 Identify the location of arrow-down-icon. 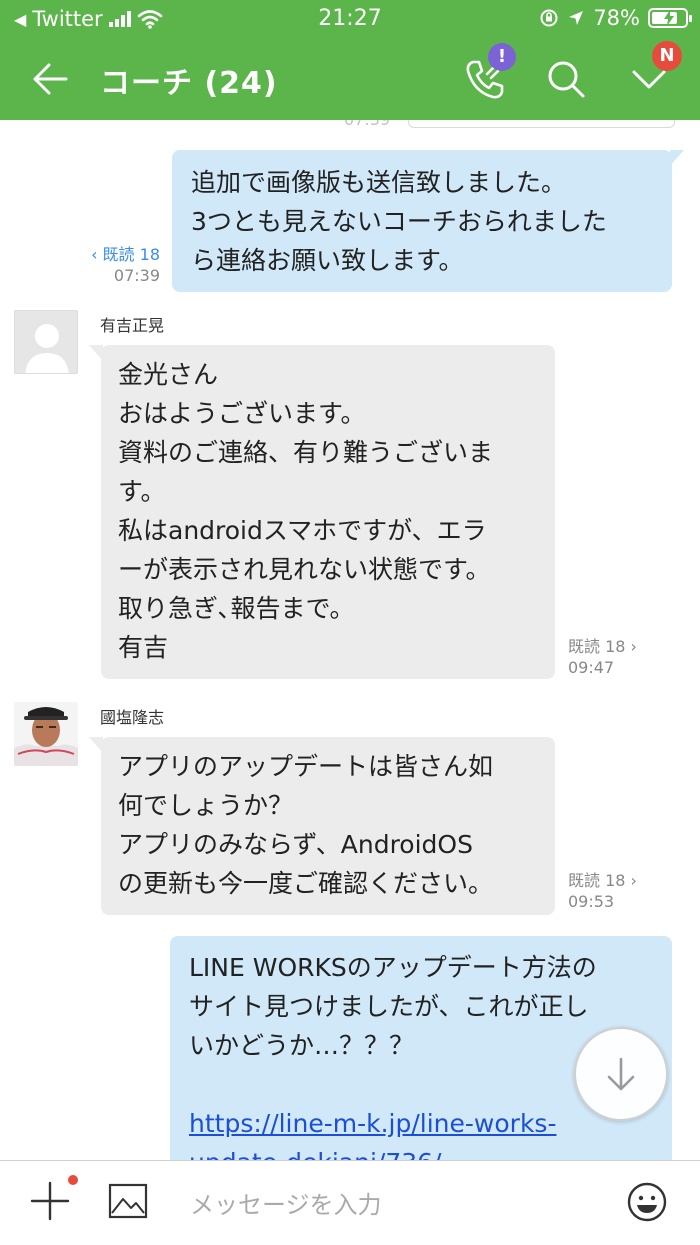
(621, 1074).